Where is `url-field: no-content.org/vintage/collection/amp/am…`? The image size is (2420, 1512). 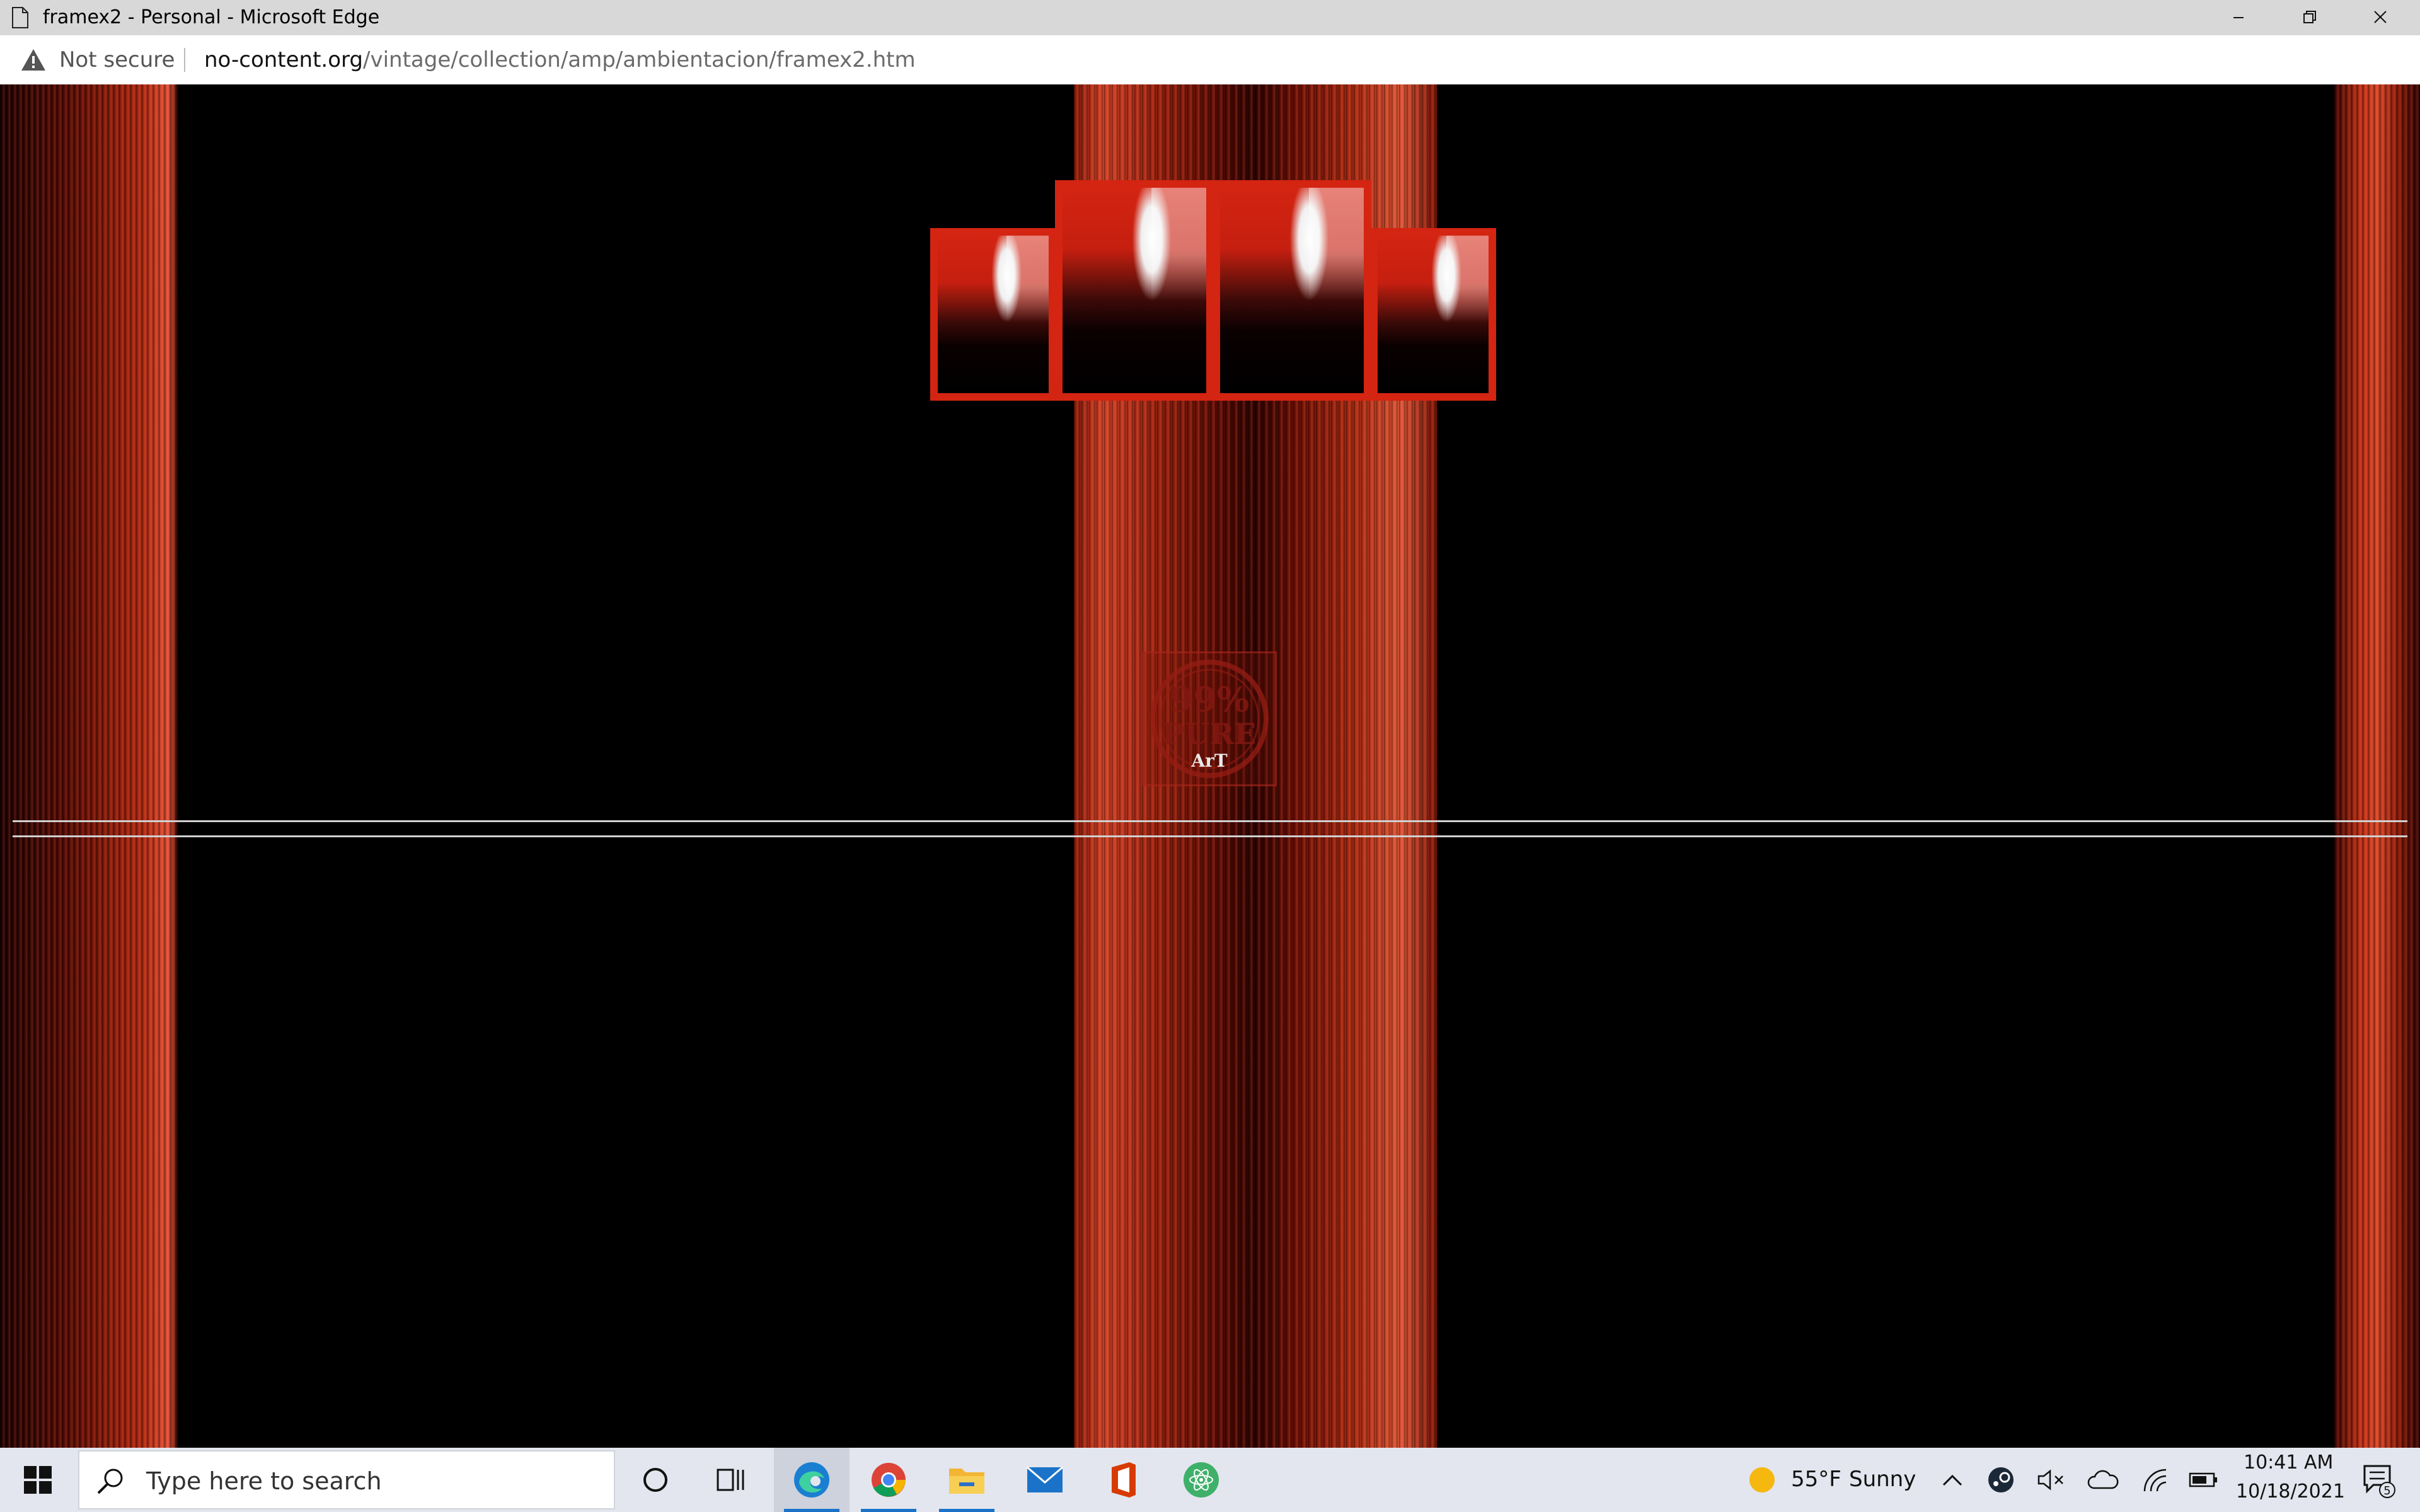
url-field: no-content.org/vintage/collection/amp/am… is located at coordinates (560, 60).